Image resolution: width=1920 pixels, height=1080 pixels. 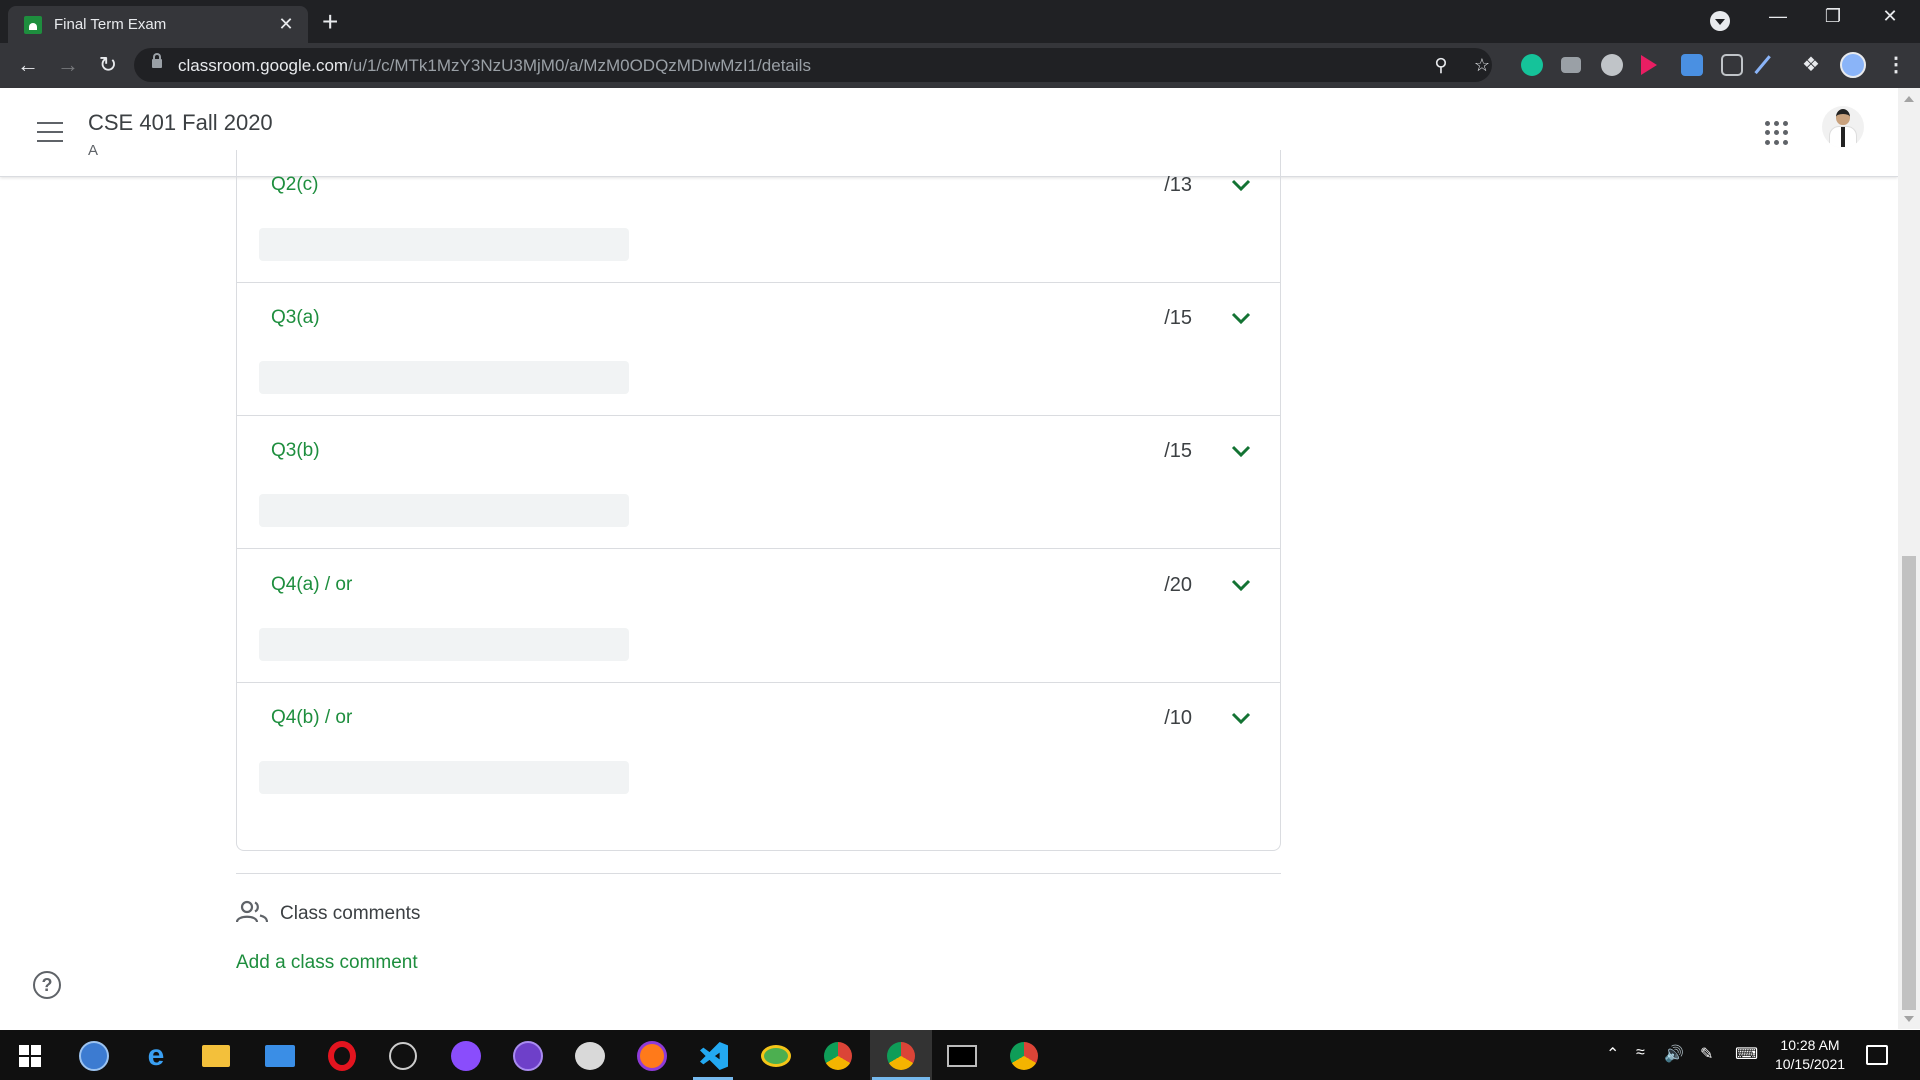 What do you see at coordinates (312, 717) in the screenshot?
I see `criterion-title: Q4(b) / or` at bounding box center [312, 717].